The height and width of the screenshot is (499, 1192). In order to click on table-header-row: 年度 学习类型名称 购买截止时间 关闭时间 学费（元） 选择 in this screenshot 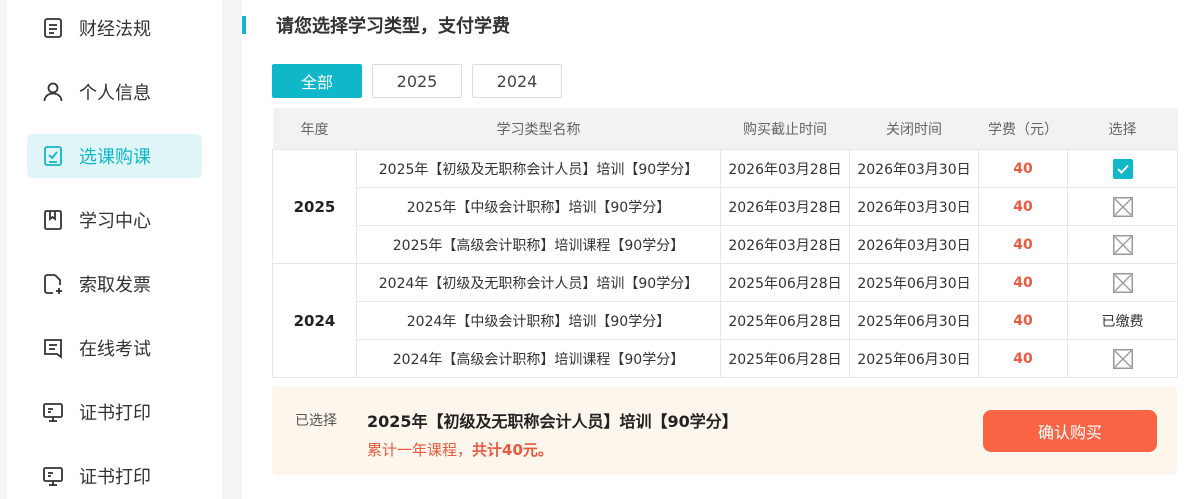, I will do `click(725, 129)`.